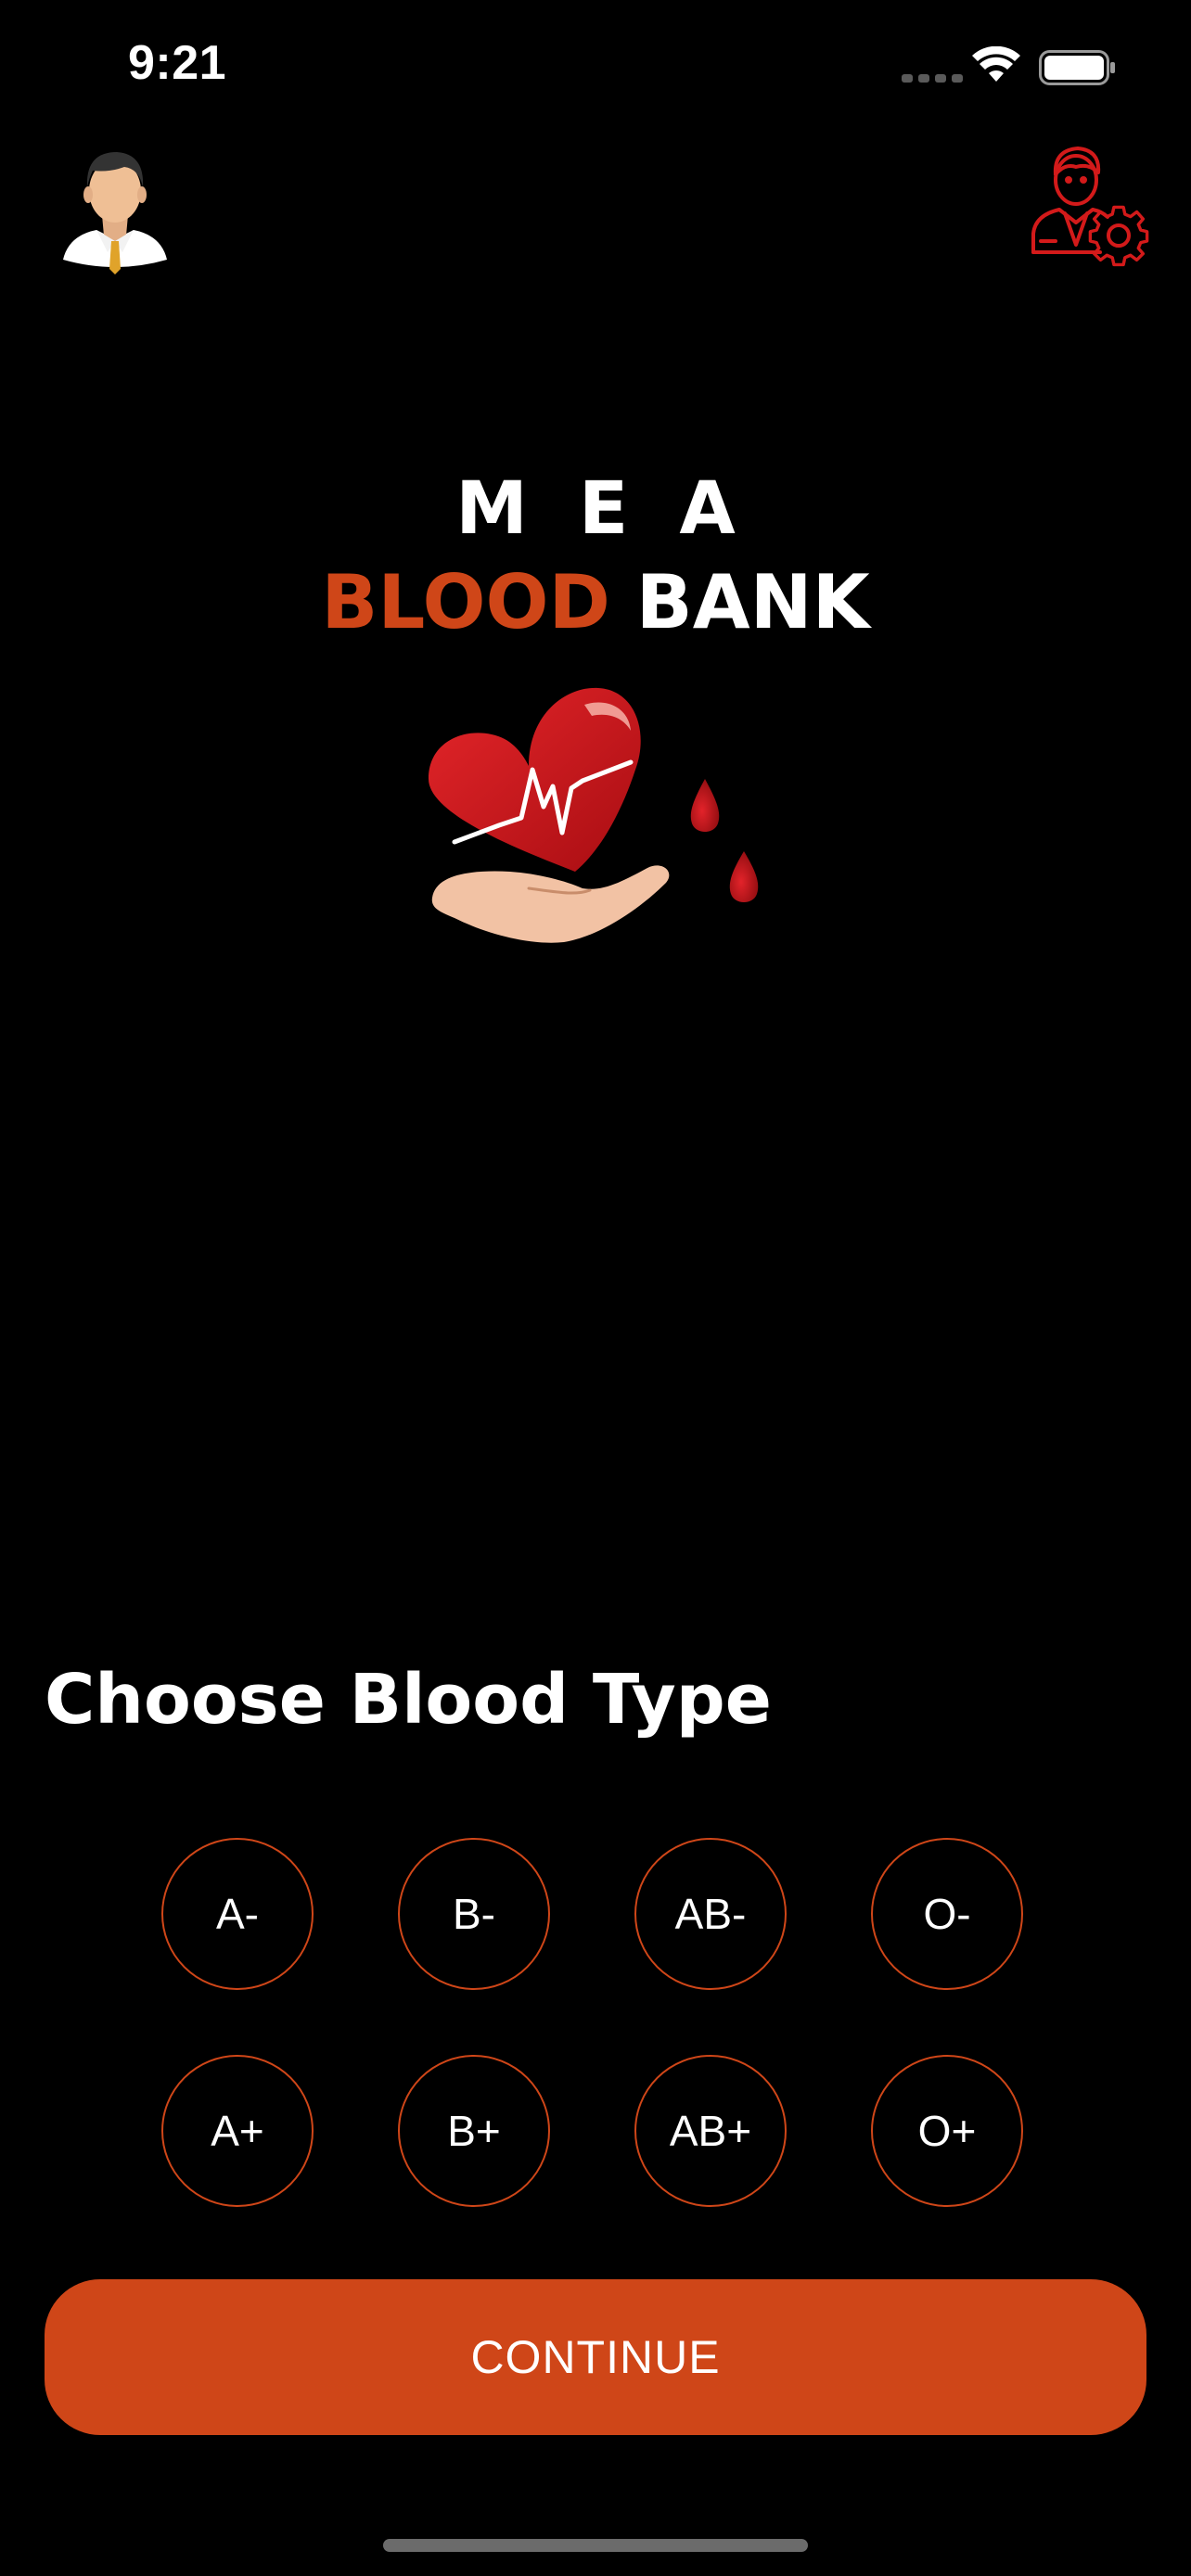  What do you see at coordinates (710, 2131) in the screenshot?
I see `blood-type-ab-positive-button: AB+` at bounding box center [710, 2131].